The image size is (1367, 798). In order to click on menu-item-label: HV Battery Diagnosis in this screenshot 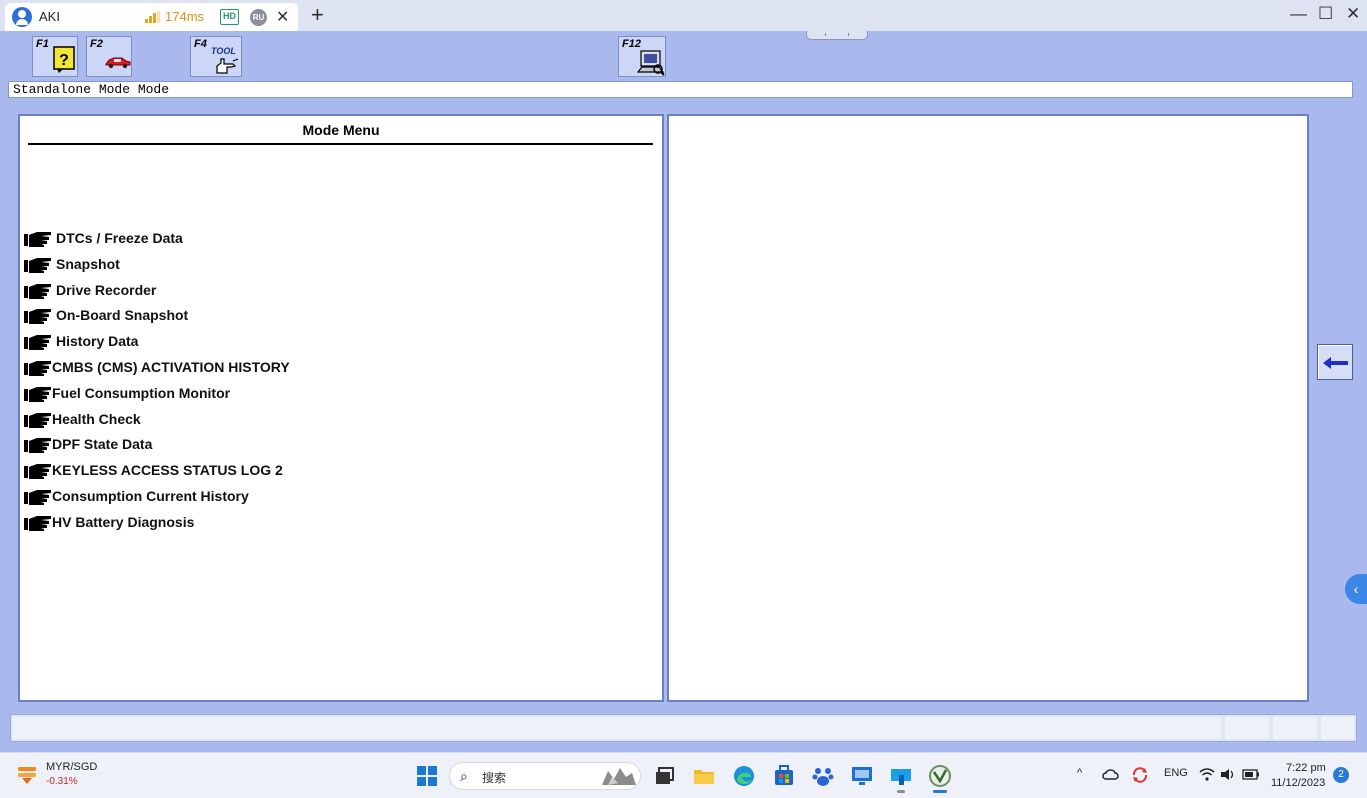, I will do `click(123, 521)`.